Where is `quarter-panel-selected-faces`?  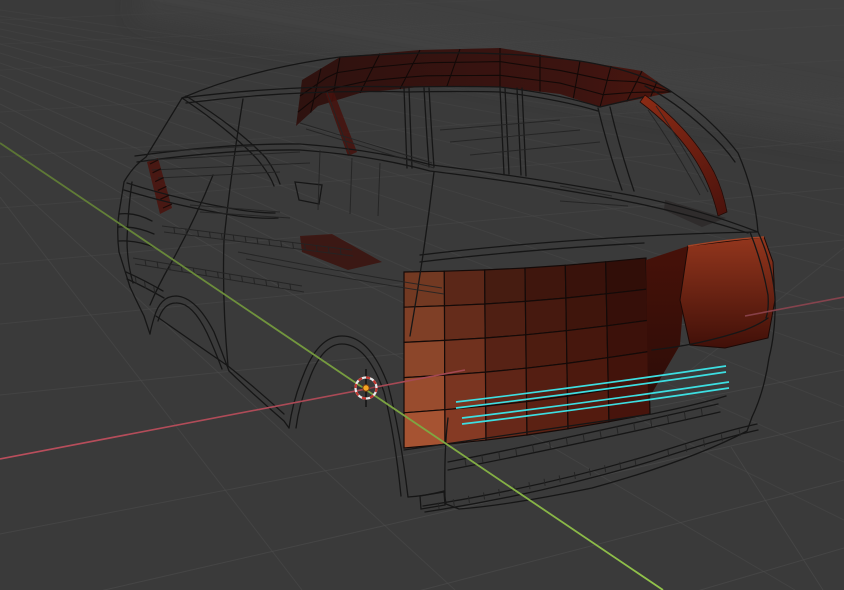 quarter-panel-selected-faces is located at coordinates (727, 292).